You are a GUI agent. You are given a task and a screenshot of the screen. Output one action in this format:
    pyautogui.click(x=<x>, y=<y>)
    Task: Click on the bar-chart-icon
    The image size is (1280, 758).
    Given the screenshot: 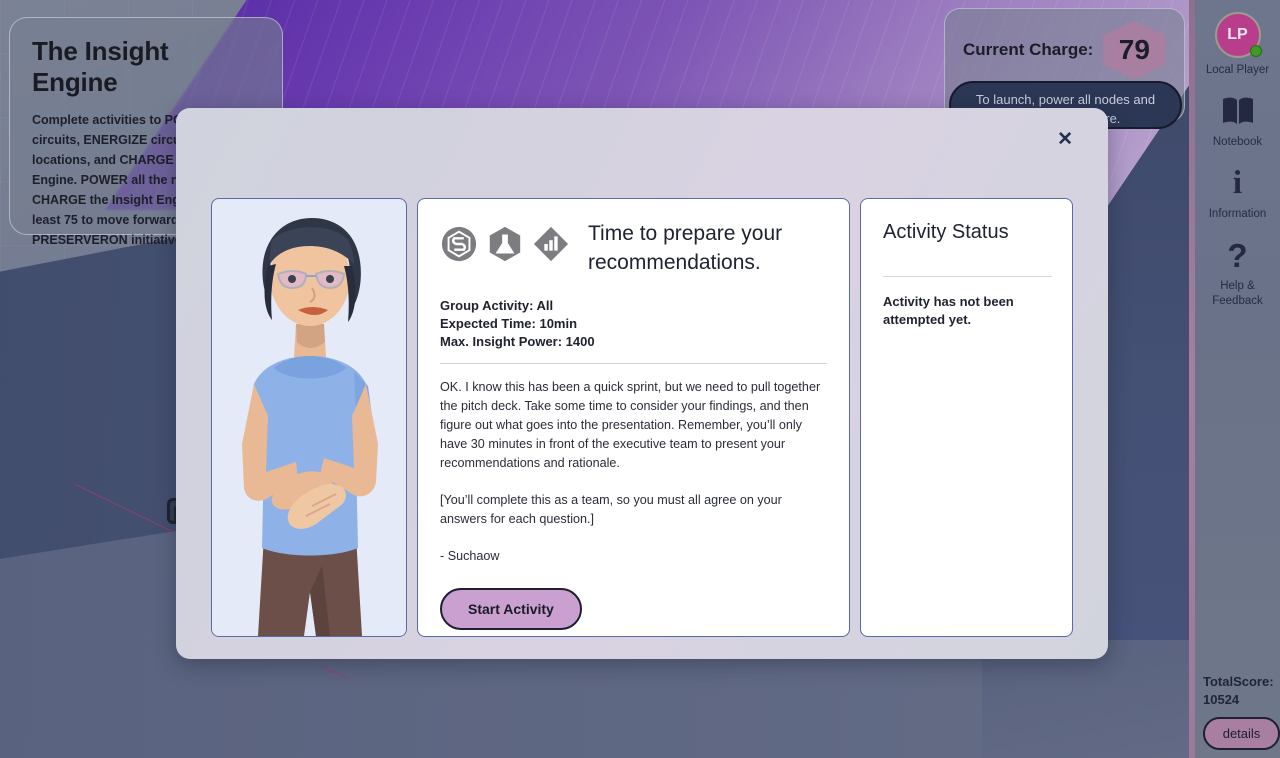 What is the action you would take?
    pyautogui.click(x=551, y=244)
    